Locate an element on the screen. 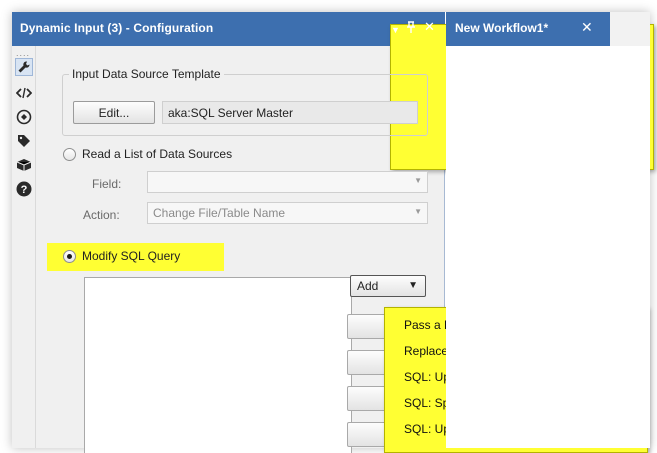  help-icon: ? is located at coordinates (24, 189).